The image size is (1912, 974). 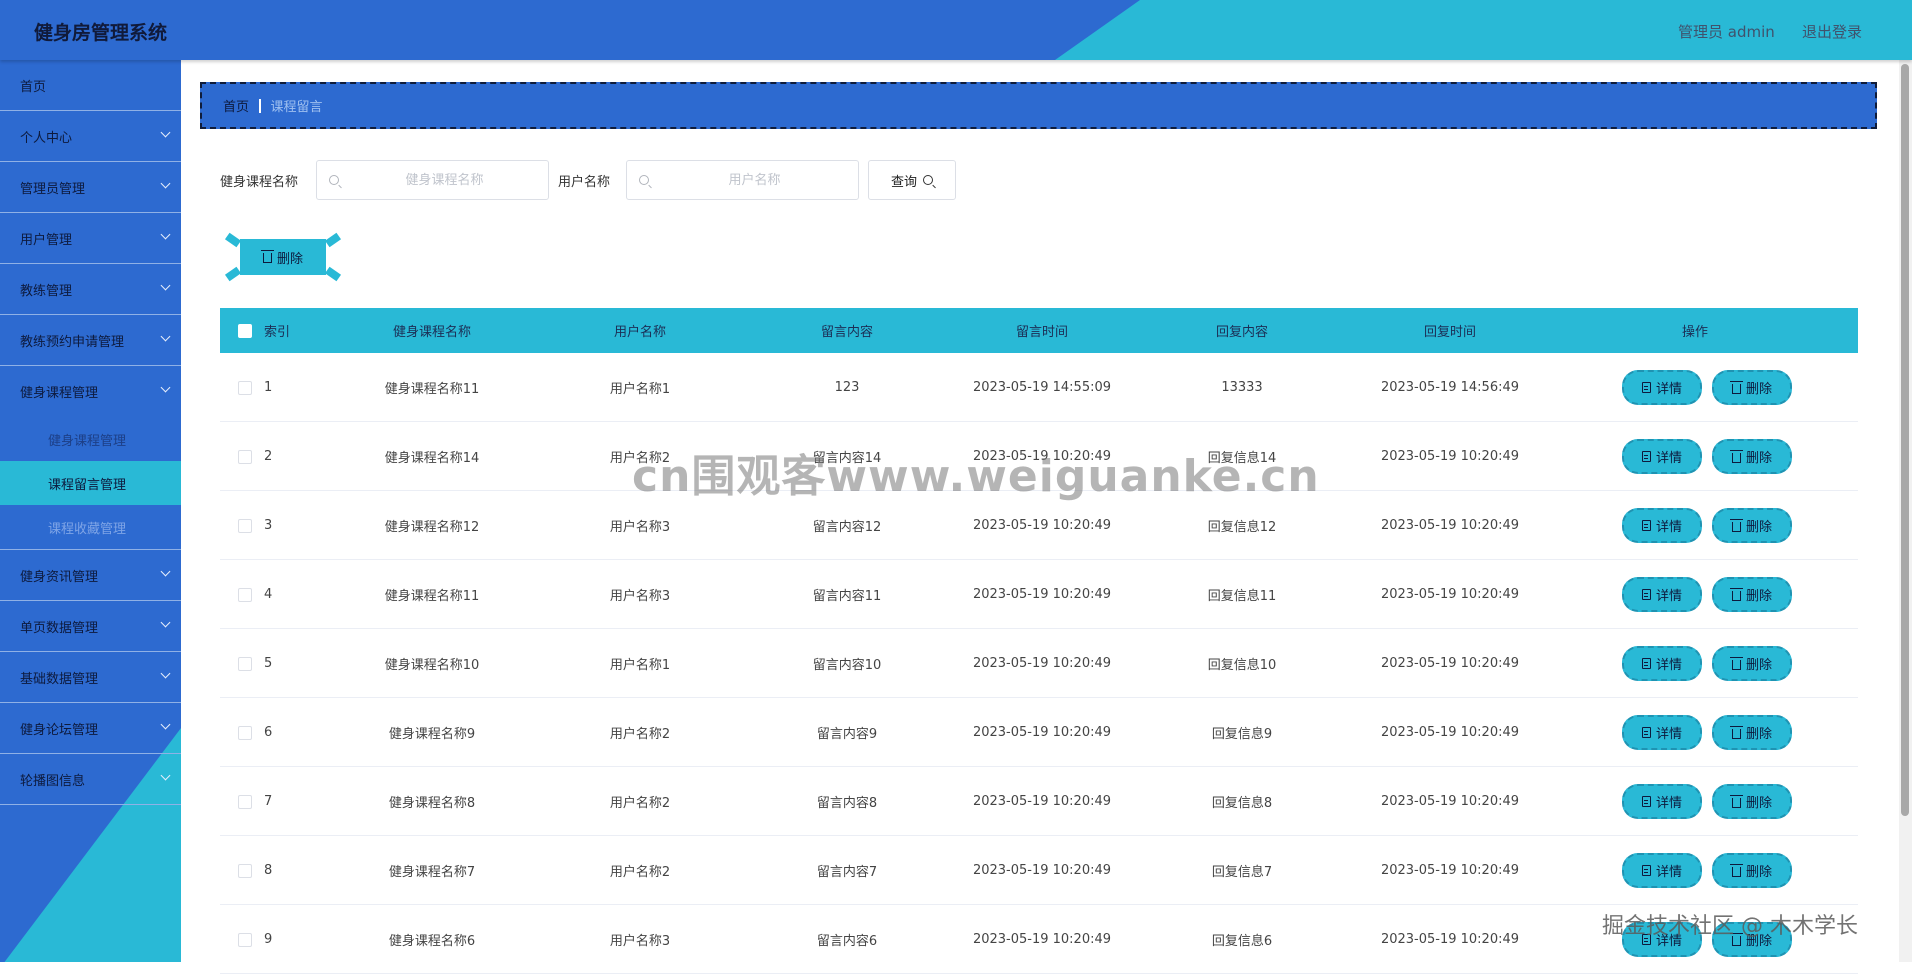 What do you see at coordinates (90, 187) in the screenshot?
I see `sidebar-item: 管理员管理` at bounding box center [90, 187].